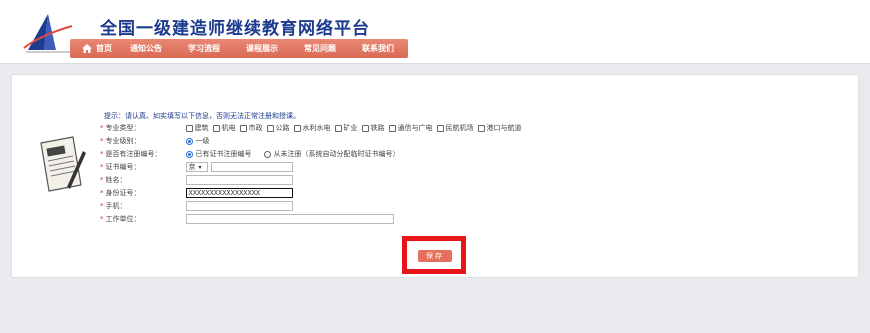  I want to click on radio, so click(267, 154).